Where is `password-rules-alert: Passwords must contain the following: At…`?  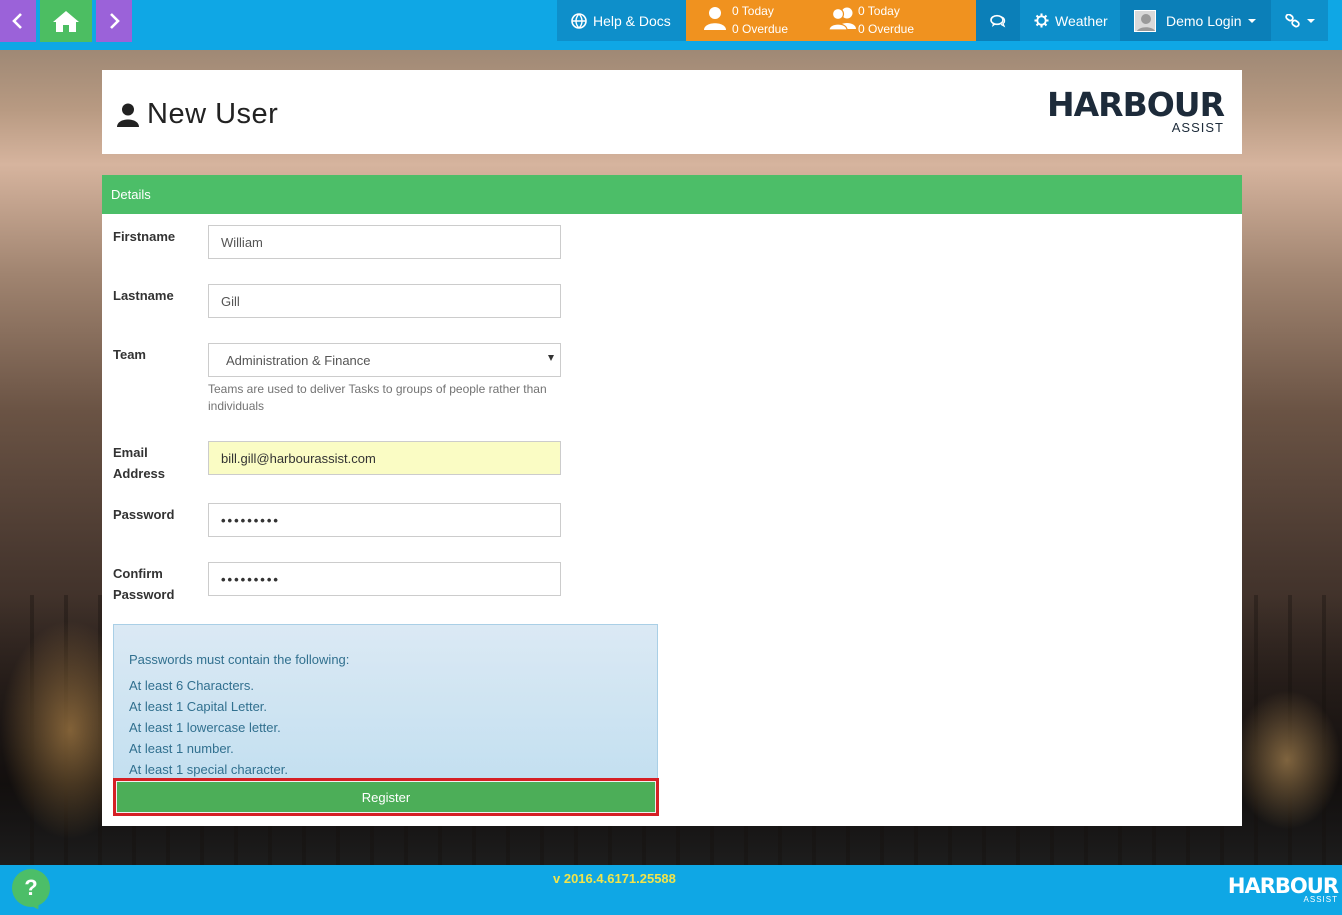
password-rules-alert: Passwords must contain the following: At… is located at coordinates (385, 706).